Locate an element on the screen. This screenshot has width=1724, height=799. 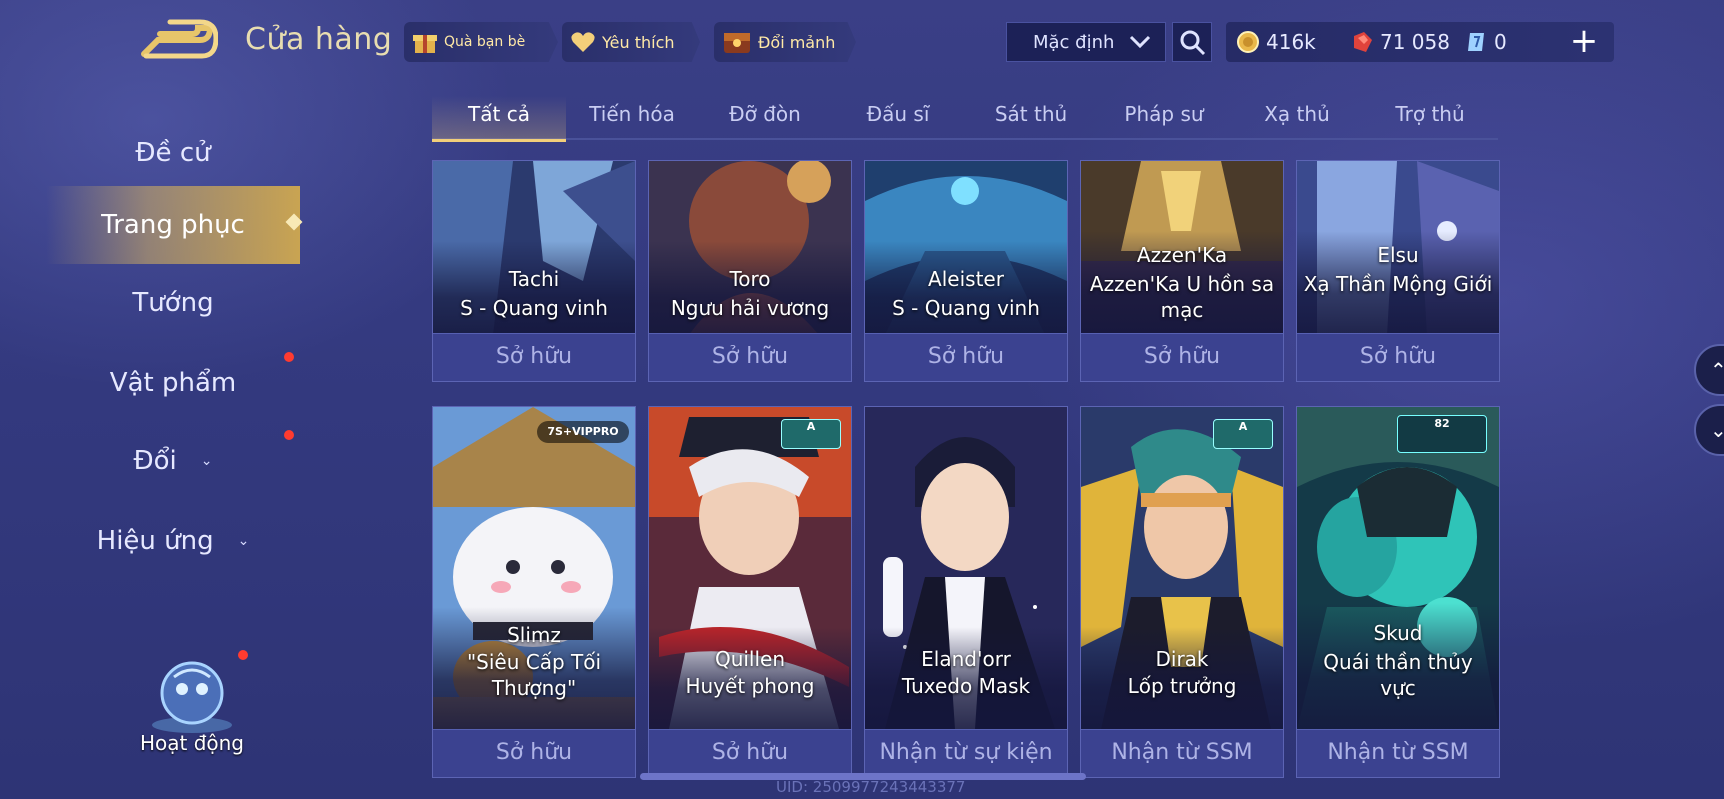
rank-badge: 82 is located at coordinates (1442, 434).